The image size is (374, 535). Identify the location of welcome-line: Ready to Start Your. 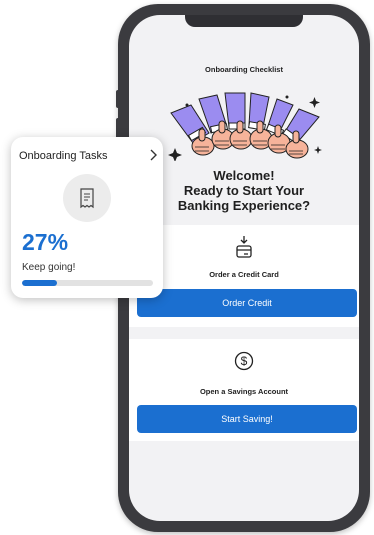
(244, 190).